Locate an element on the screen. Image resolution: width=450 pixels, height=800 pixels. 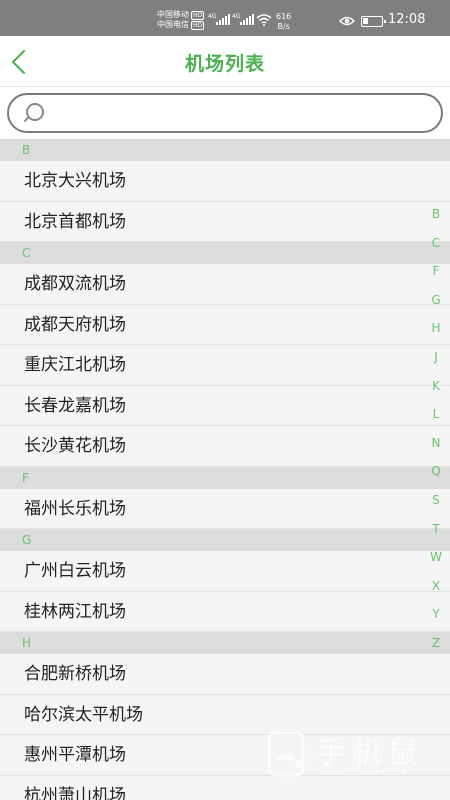
index-letter-b: B is located at coordinates (436, 218).